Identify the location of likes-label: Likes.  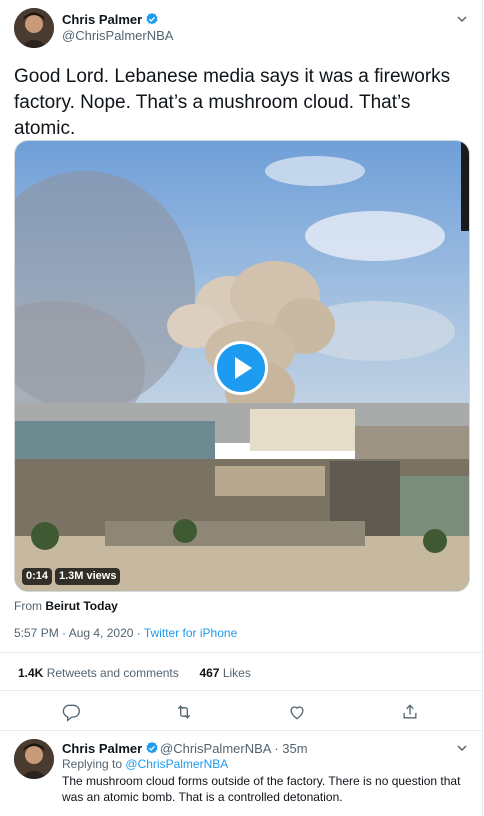
(236, 673).